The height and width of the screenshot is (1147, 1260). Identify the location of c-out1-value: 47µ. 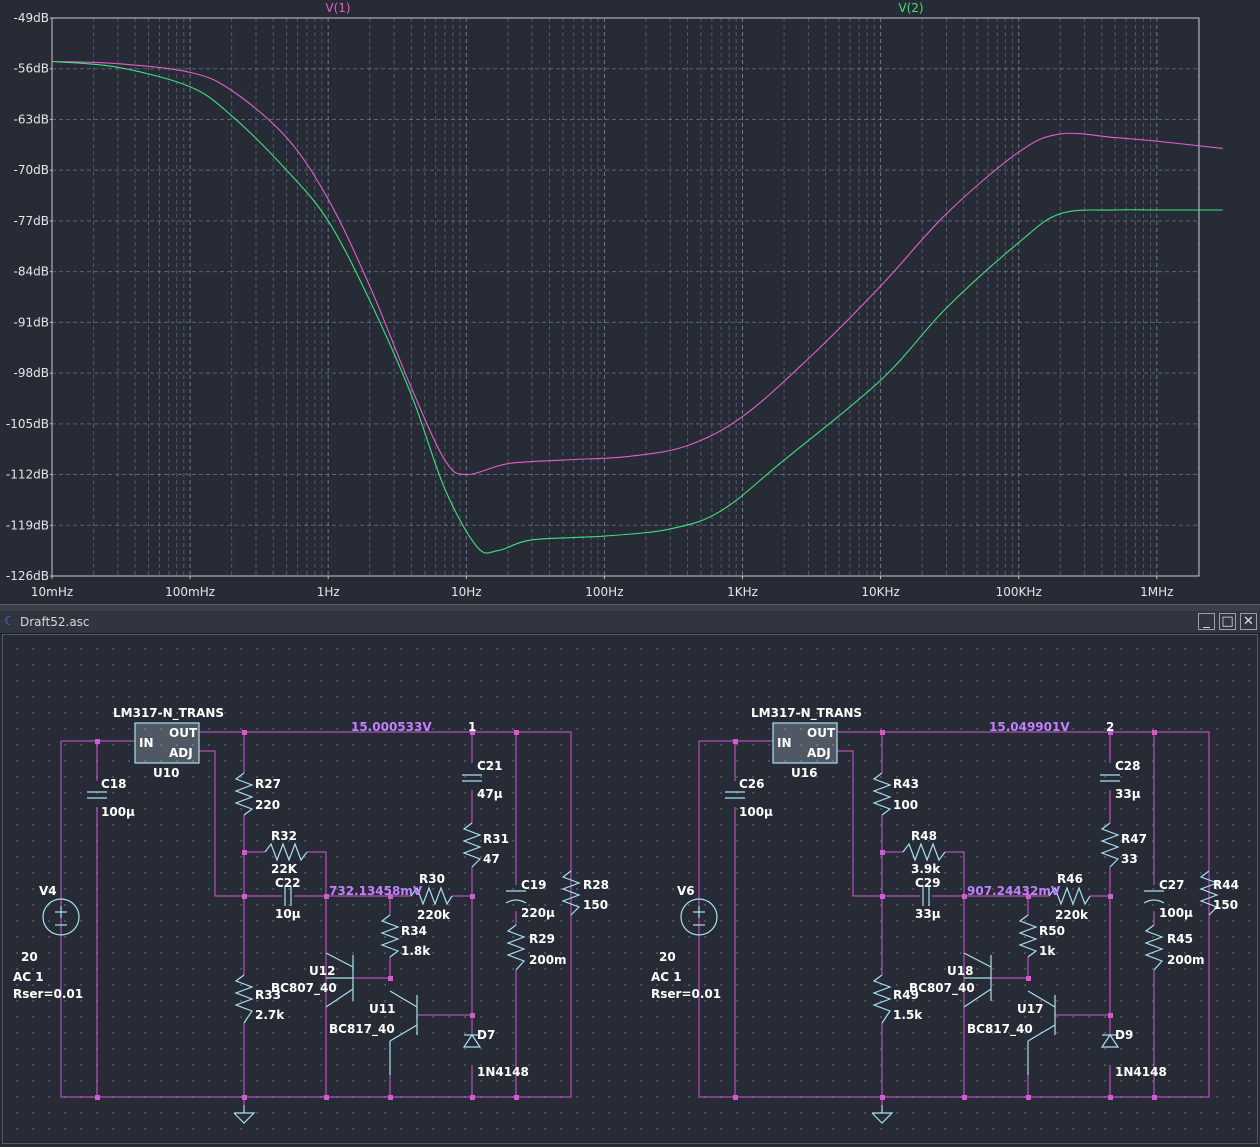
(490, 794).